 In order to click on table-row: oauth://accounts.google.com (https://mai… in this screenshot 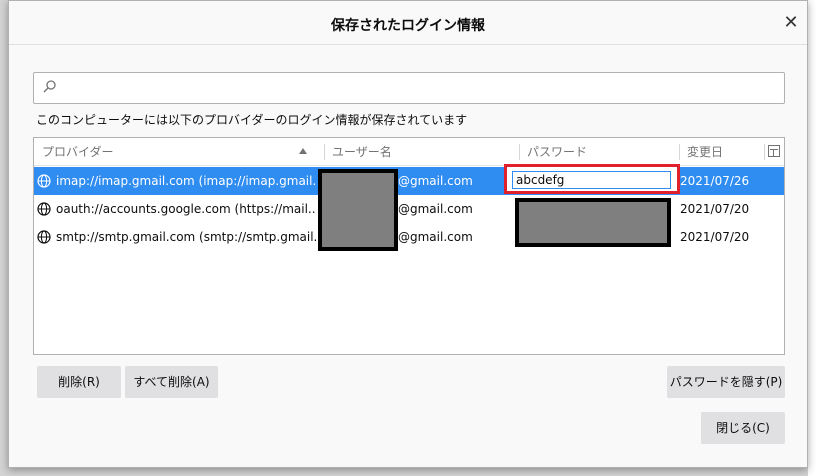, I will do `click(409, 209)`.